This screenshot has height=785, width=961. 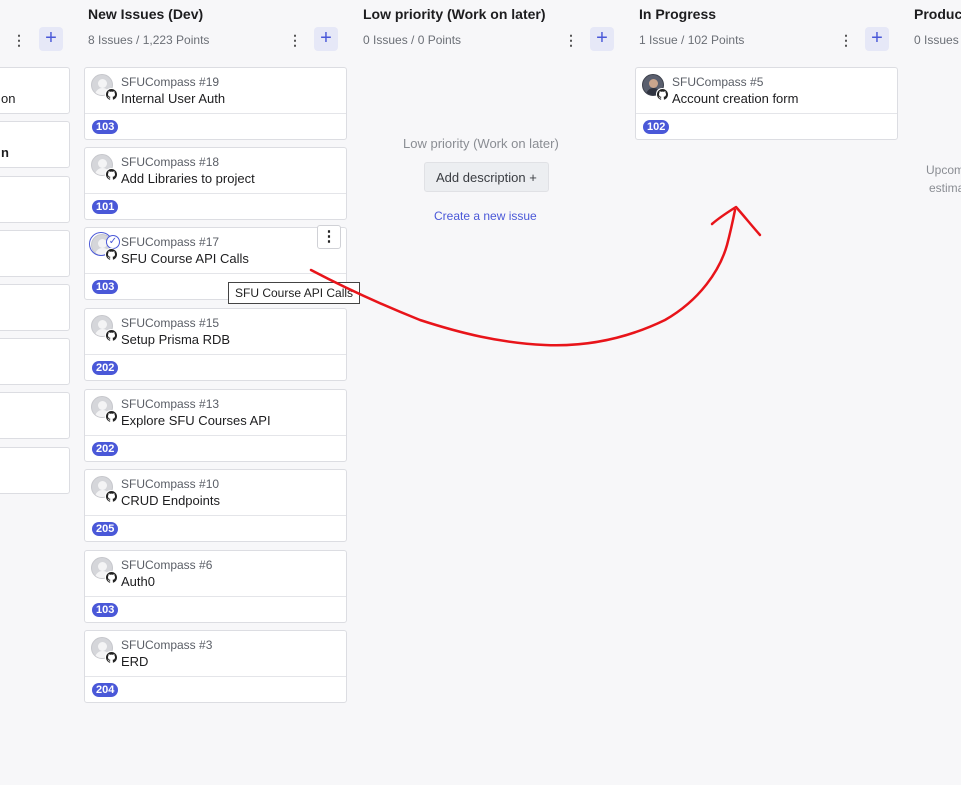 I want to click on column-meta: 8 Issues / 1,223 Points, so click(x=149, y=40).